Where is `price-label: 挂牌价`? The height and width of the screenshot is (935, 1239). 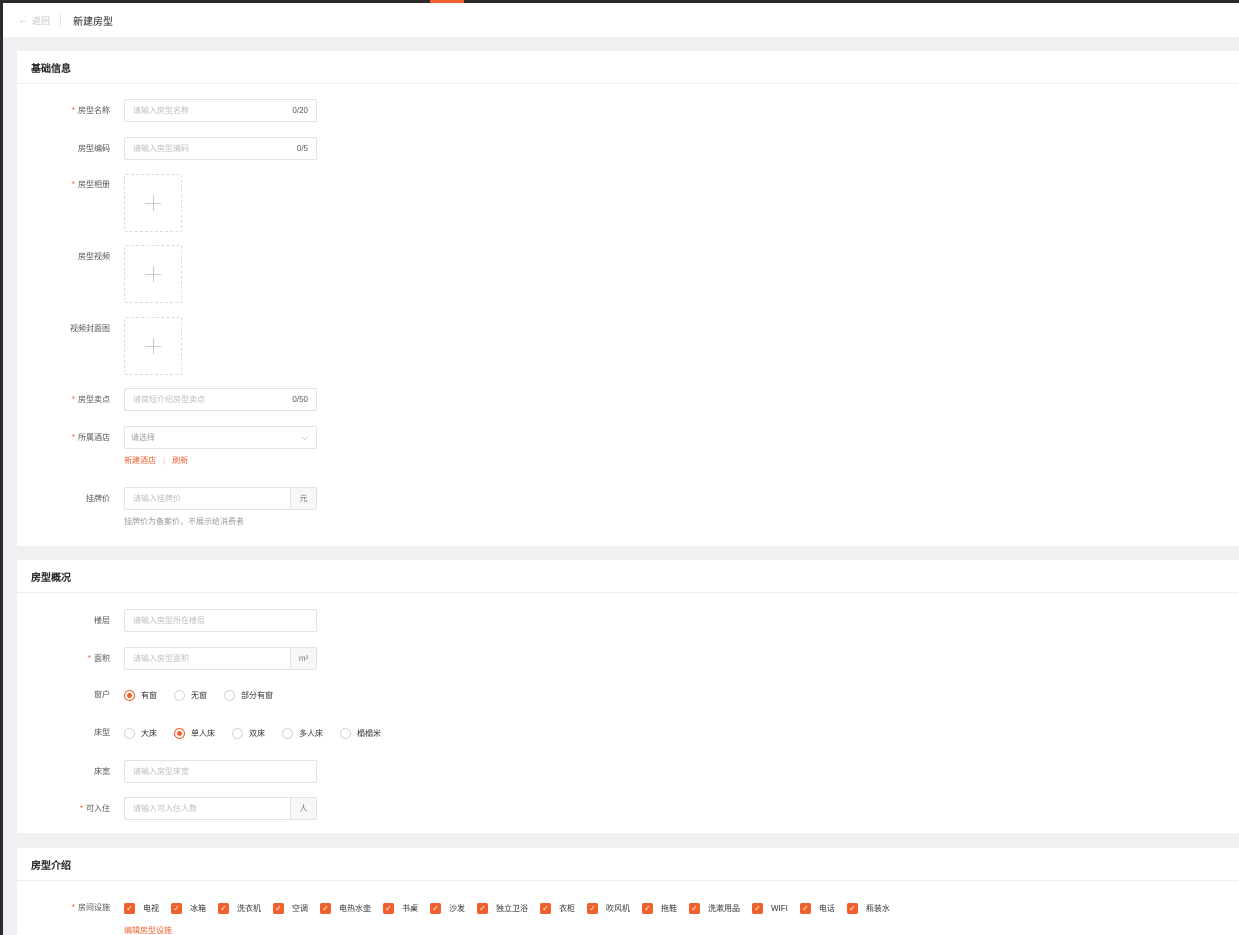
price-label: 挂牌价 is located at coordinates (98, 498).